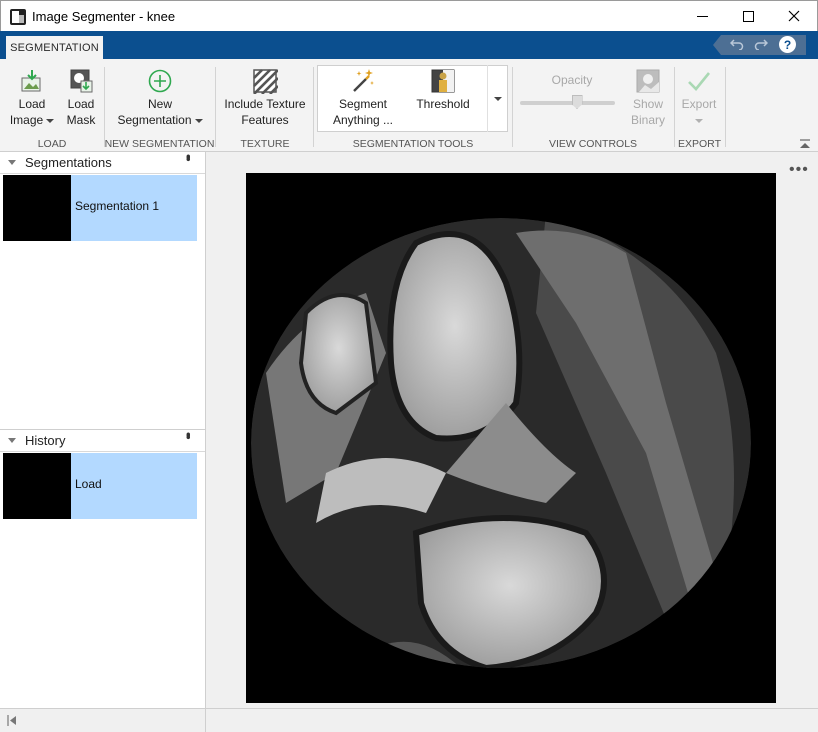 This screenshot has width=818, height=732. Describe the element at coordinates (648, 104) in the screenshot. I see `show-binary-label-1: Show` at that location.